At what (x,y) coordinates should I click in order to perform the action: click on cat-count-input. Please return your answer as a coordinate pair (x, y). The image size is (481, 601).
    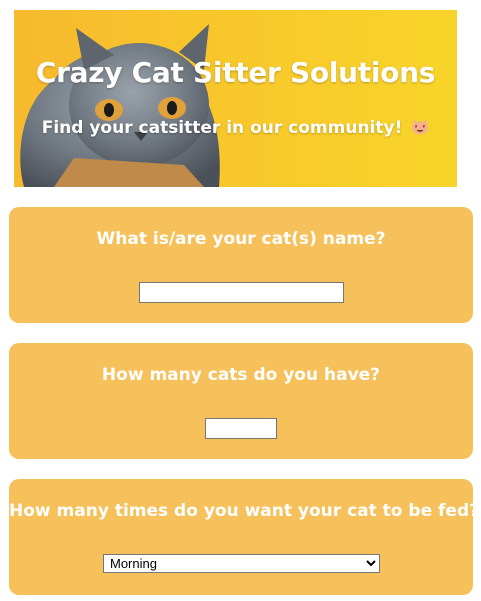
    Looking at the image, I should click on (241, 428).